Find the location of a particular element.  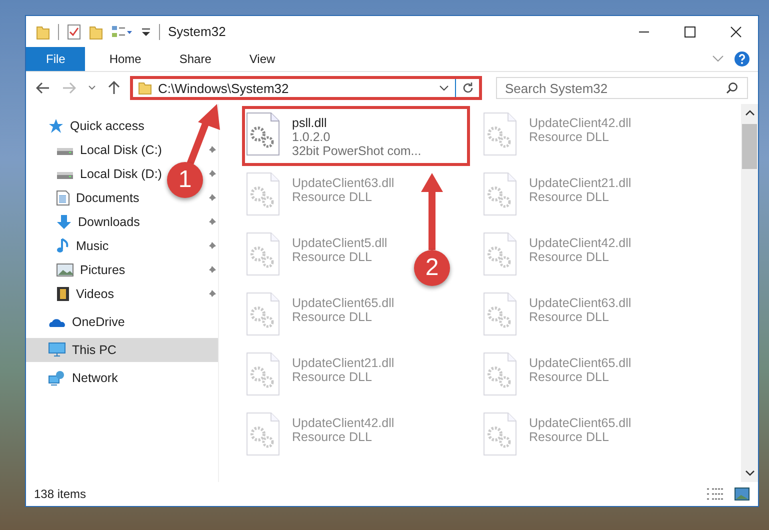

window-title: System32 is located at coordinates (197, 31).